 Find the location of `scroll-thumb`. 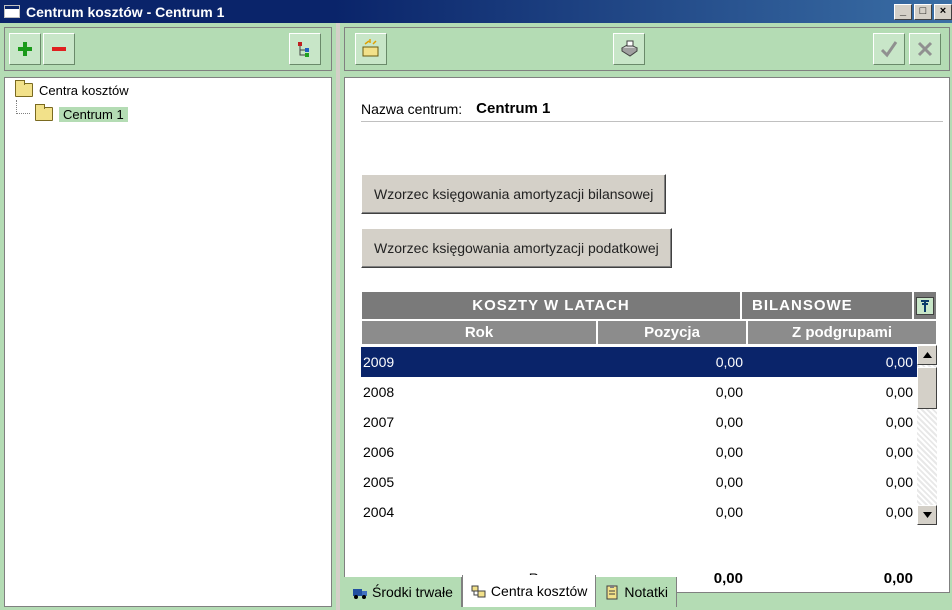

scroll-thumb is located at coordinates (927, 388).